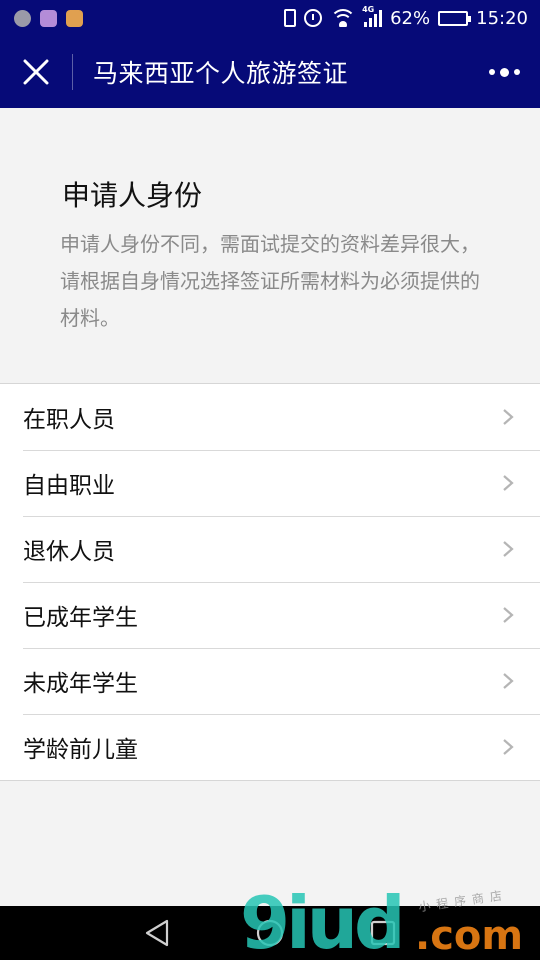 The image size is (540, 960). I want to click on list-item-label: 退休人员, so click(69, 552).